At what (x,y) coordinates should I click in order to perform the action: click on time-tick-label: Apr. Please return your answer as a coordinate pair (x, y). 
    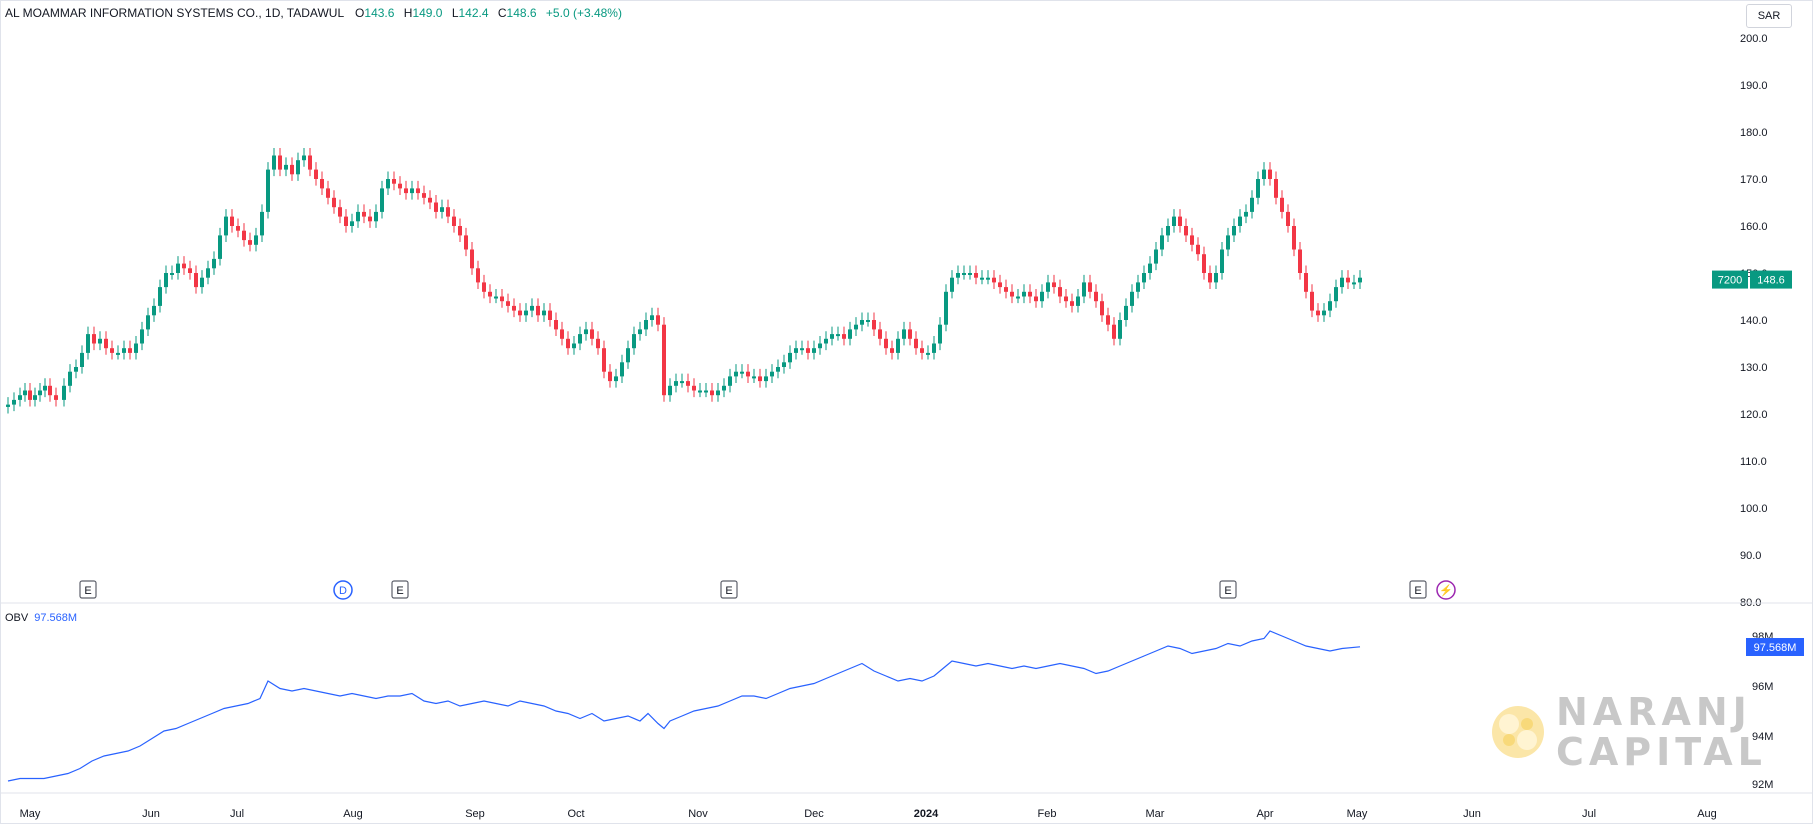
    Looking at the image, I should click on (1264, 814).